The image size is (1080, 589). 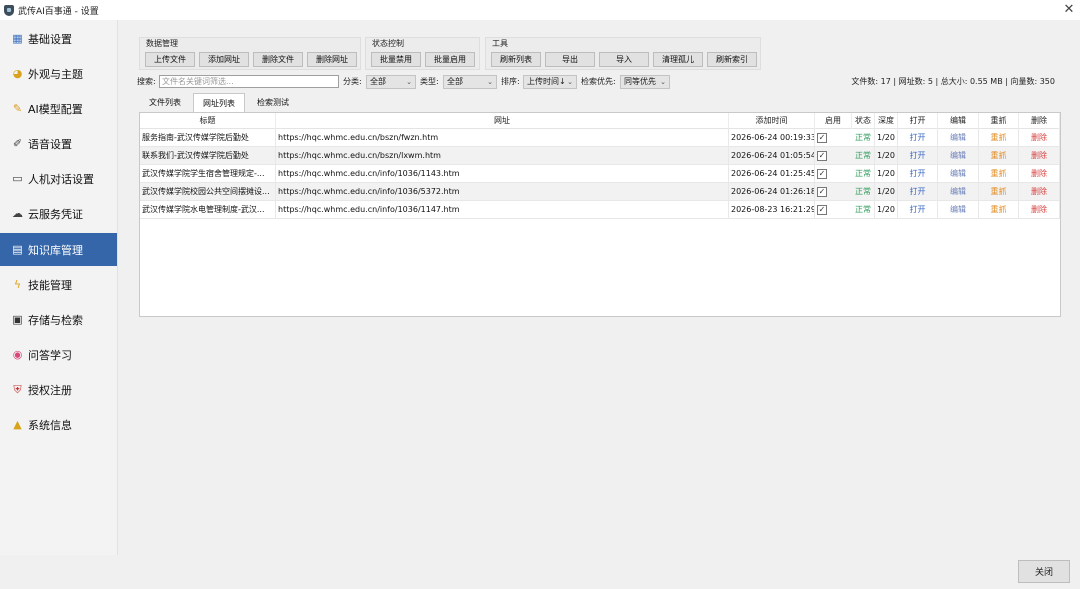 What do you see at coordinates (773, 192) in the screenshot?
I see `cell-time: 2026-06-24 01:26:18` at bounding box center [773, 192].